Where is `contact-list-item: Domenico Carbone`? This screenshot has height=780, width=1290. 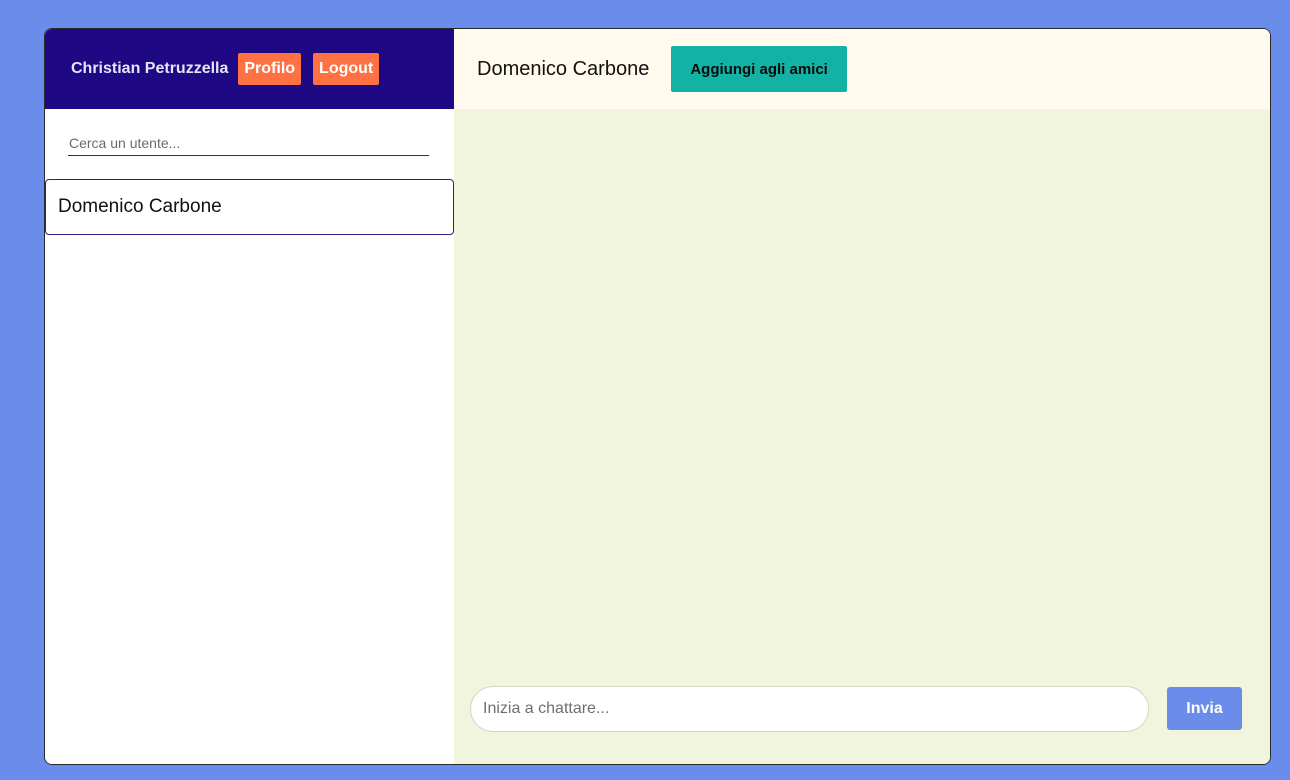 contact-list-item: Domenico Carbone is located at coordinates (249, 207).